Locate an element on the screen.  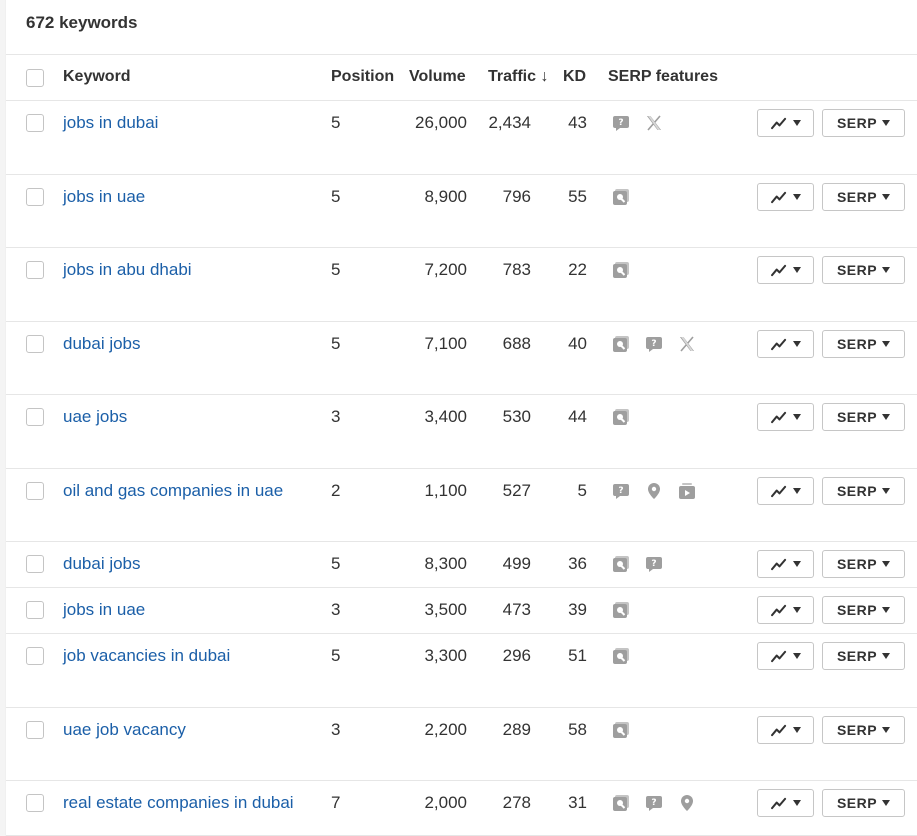
volume-value: 8,900 is located at coordinates (445, 196).